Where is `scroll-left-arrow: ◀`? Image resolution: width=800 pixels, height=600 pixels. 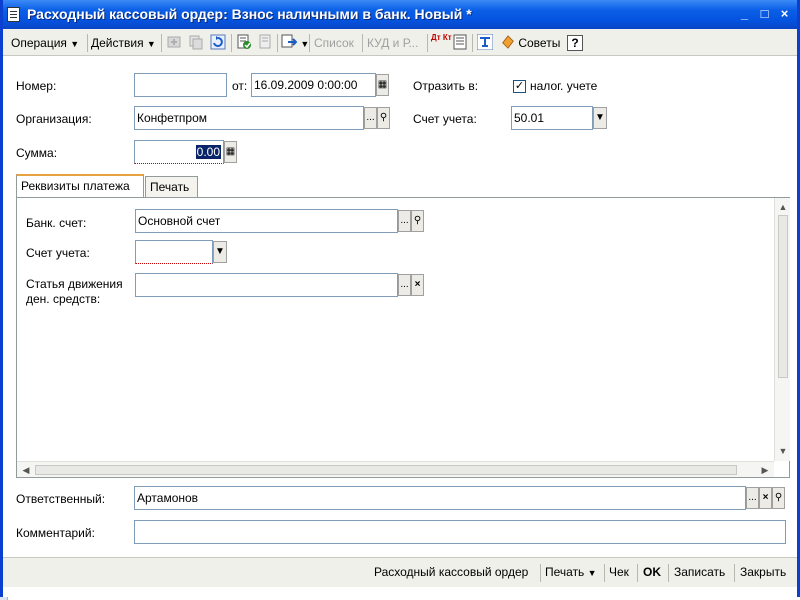
scroll-left-arrow: ◀ is located at coordinates (26, 470).